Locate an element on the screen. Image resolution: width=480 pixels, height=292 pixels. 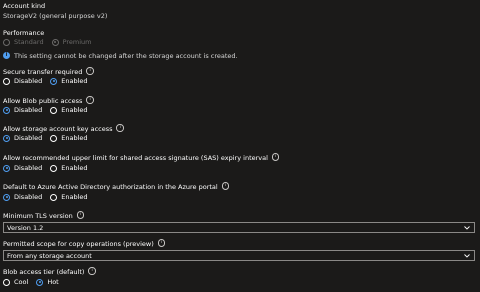
storage-key-access-label-text: Allow storage account key access is located at coordinates (58, 129).